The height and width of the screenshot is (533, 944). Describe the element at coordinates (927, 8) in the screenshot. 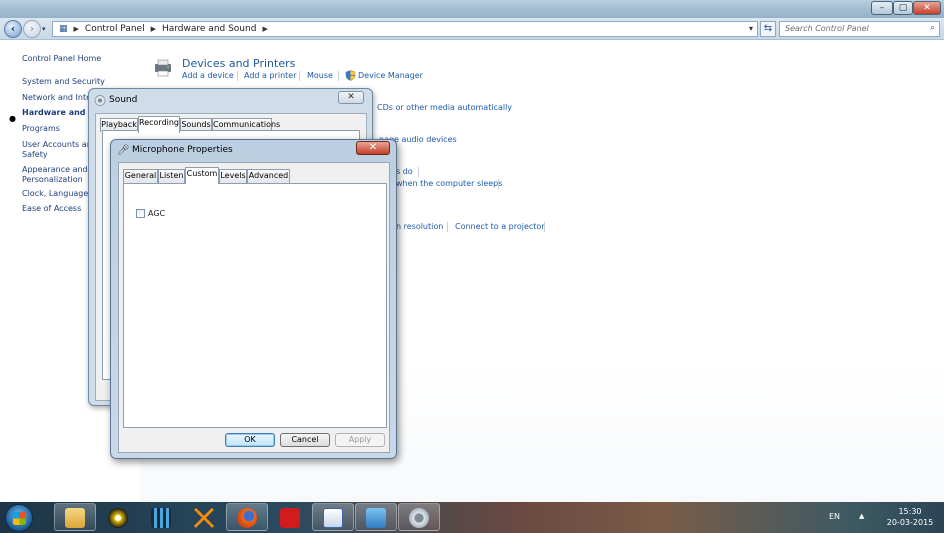

I see `window-close-button: ✕` at that location.